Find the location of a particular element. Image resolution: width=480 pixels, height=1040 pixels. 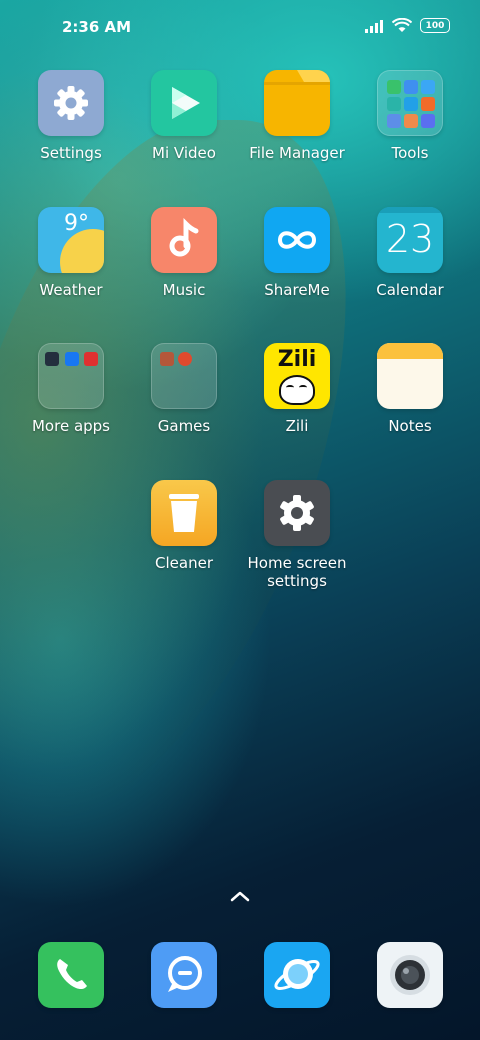

dock-phone is located at coordinates (71, 975).